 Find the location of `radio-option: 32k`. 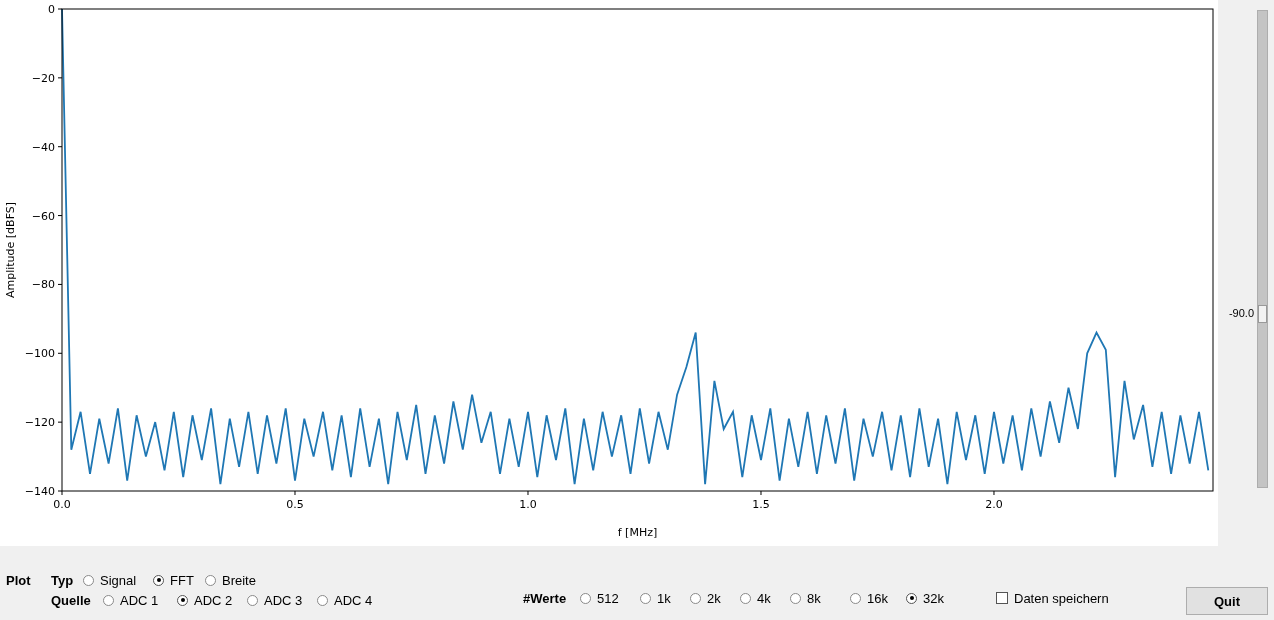

radio-option: 32k is located at coordinates (936, 598).